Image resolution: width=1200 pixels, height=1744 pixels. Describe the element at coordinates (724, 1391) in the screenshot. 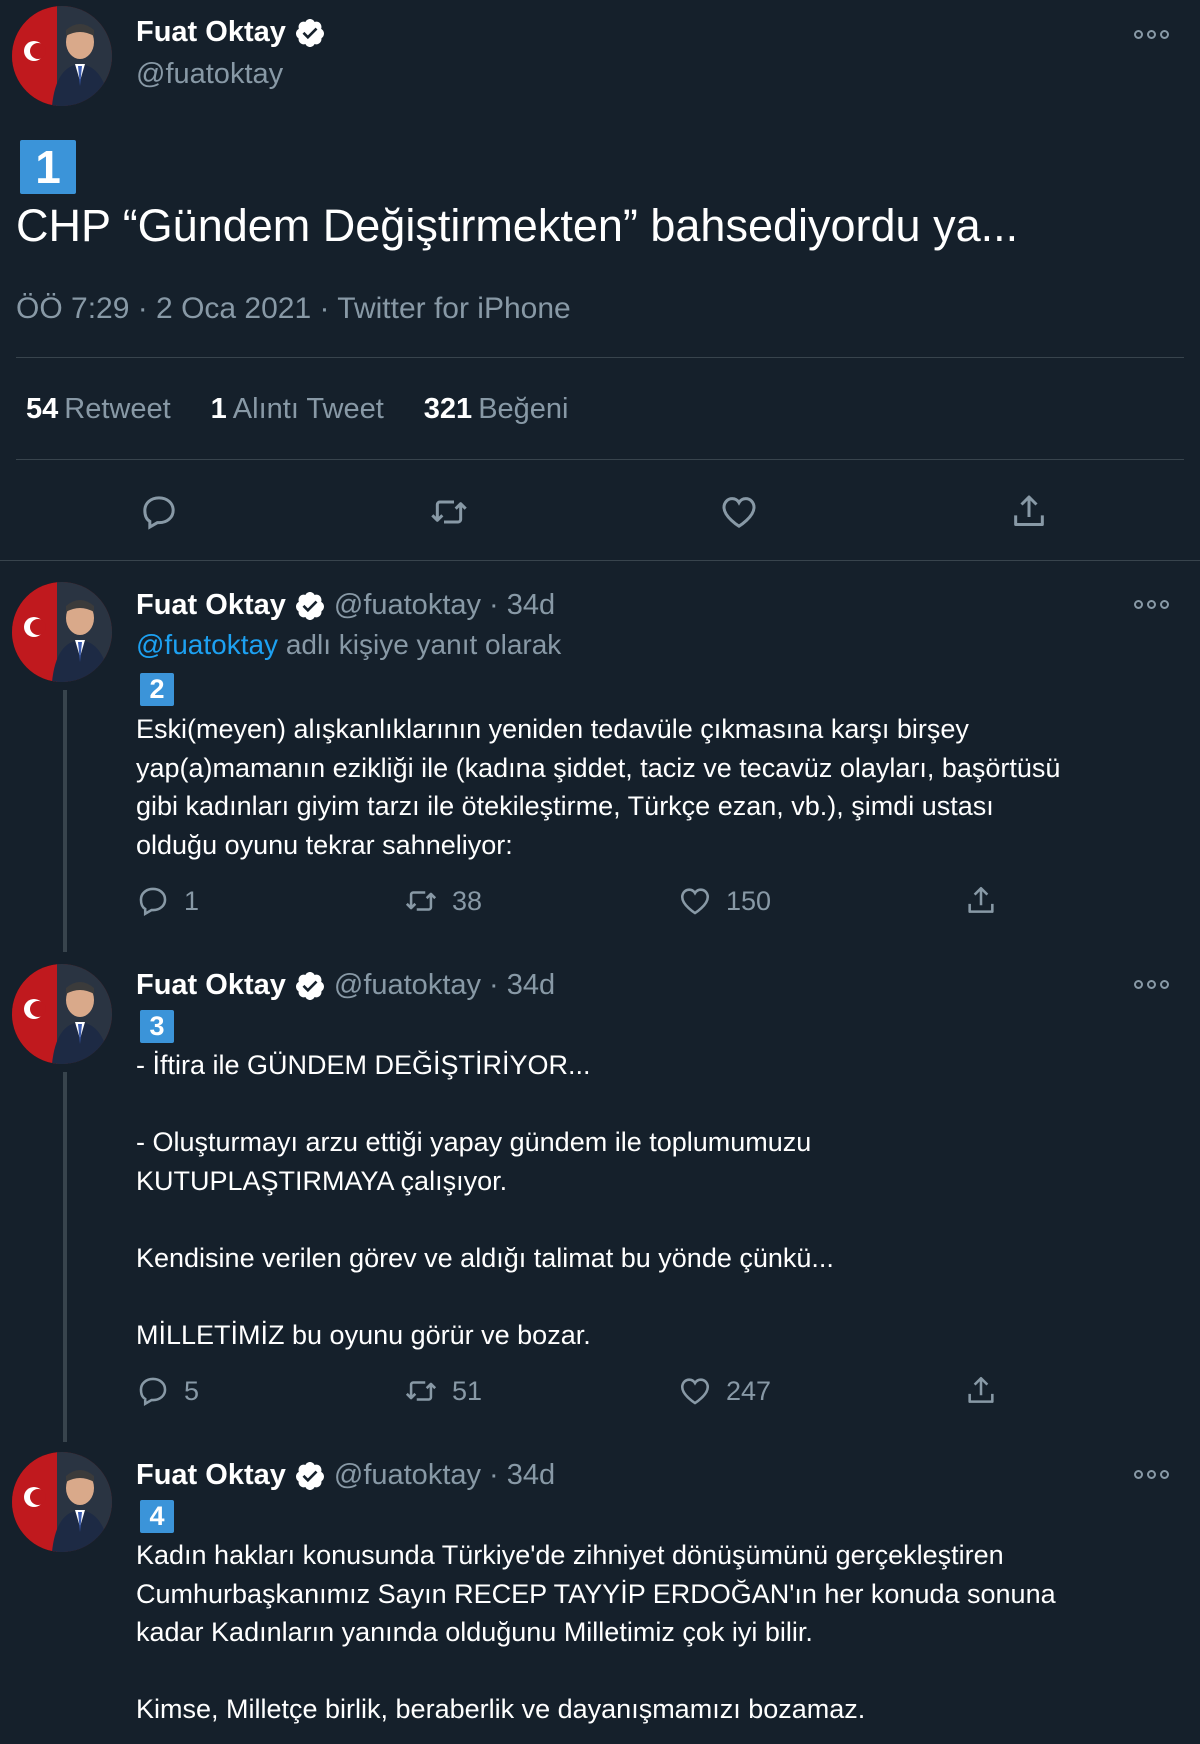

I see `like-button: 247` at that location.